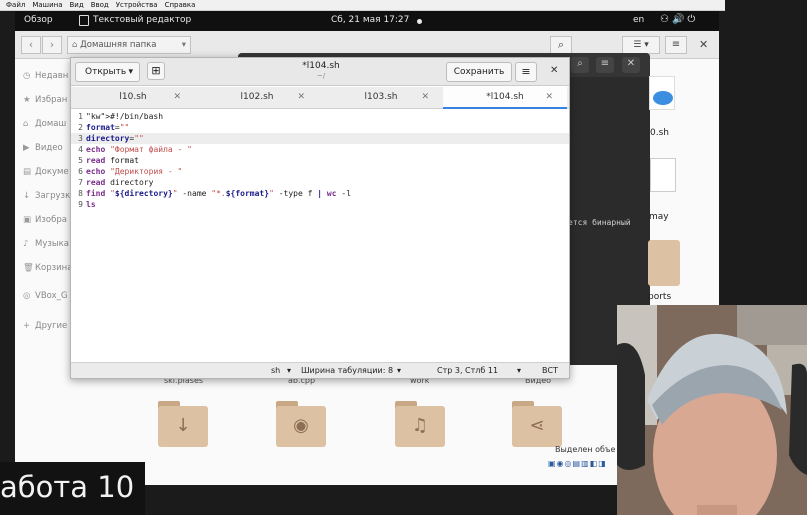 The width and height of the screenshot is (807, 515). Describe the element at coordinates (91, 204) in the screenshot. I see `line-text: ls` at that location.